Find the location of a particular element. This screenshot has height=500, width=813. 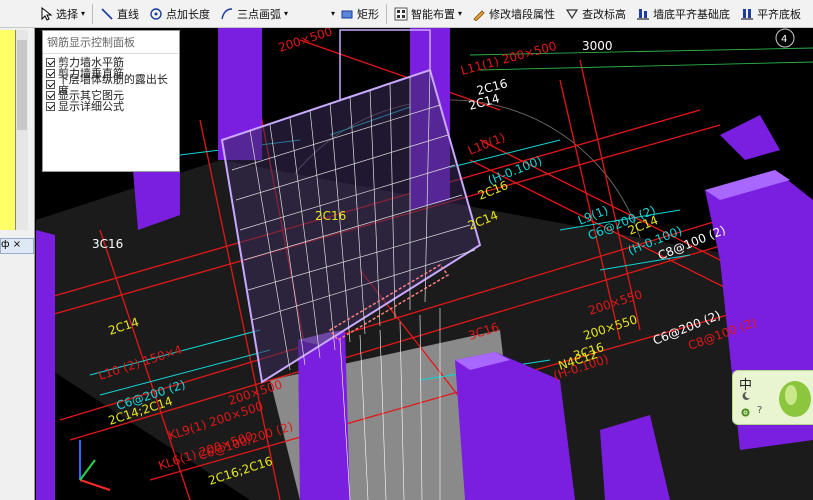

arc-icon is located at coordinates (227, 13).